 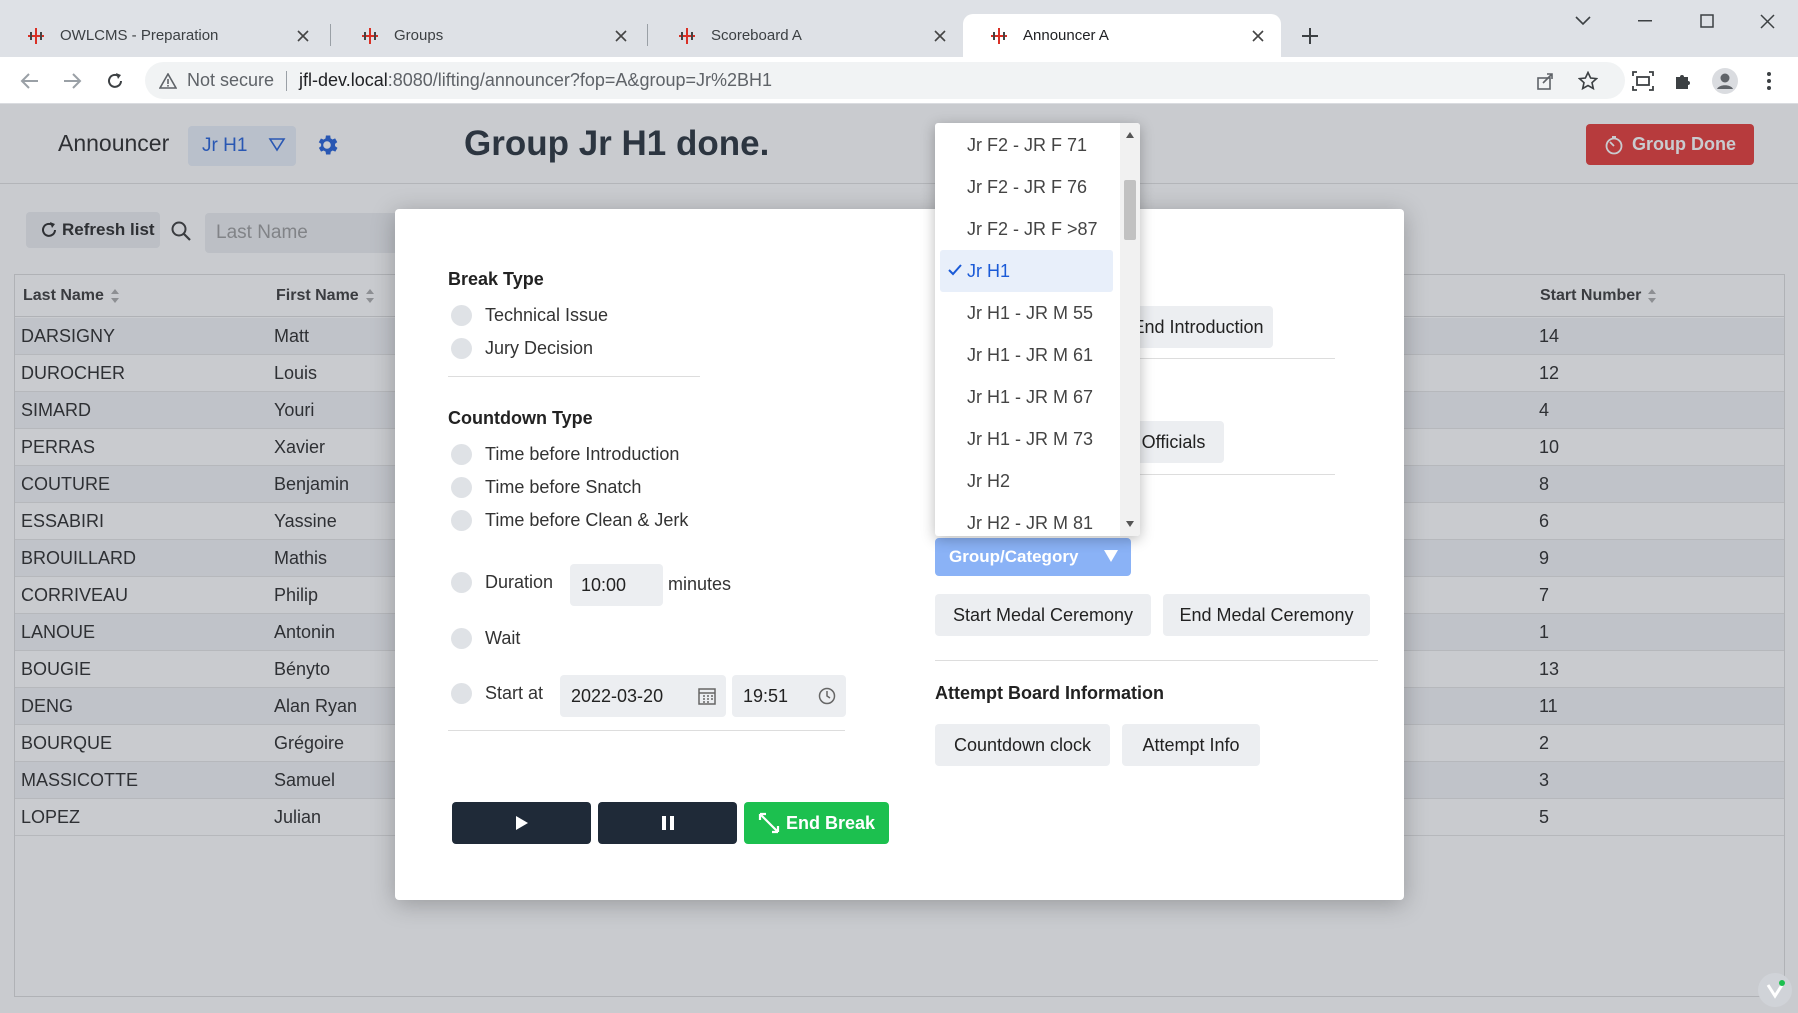 What do you see at coordinates (789, 696) in the screenshot?
I see `start-time-input: 19:51` at bounding box center [789, 696].